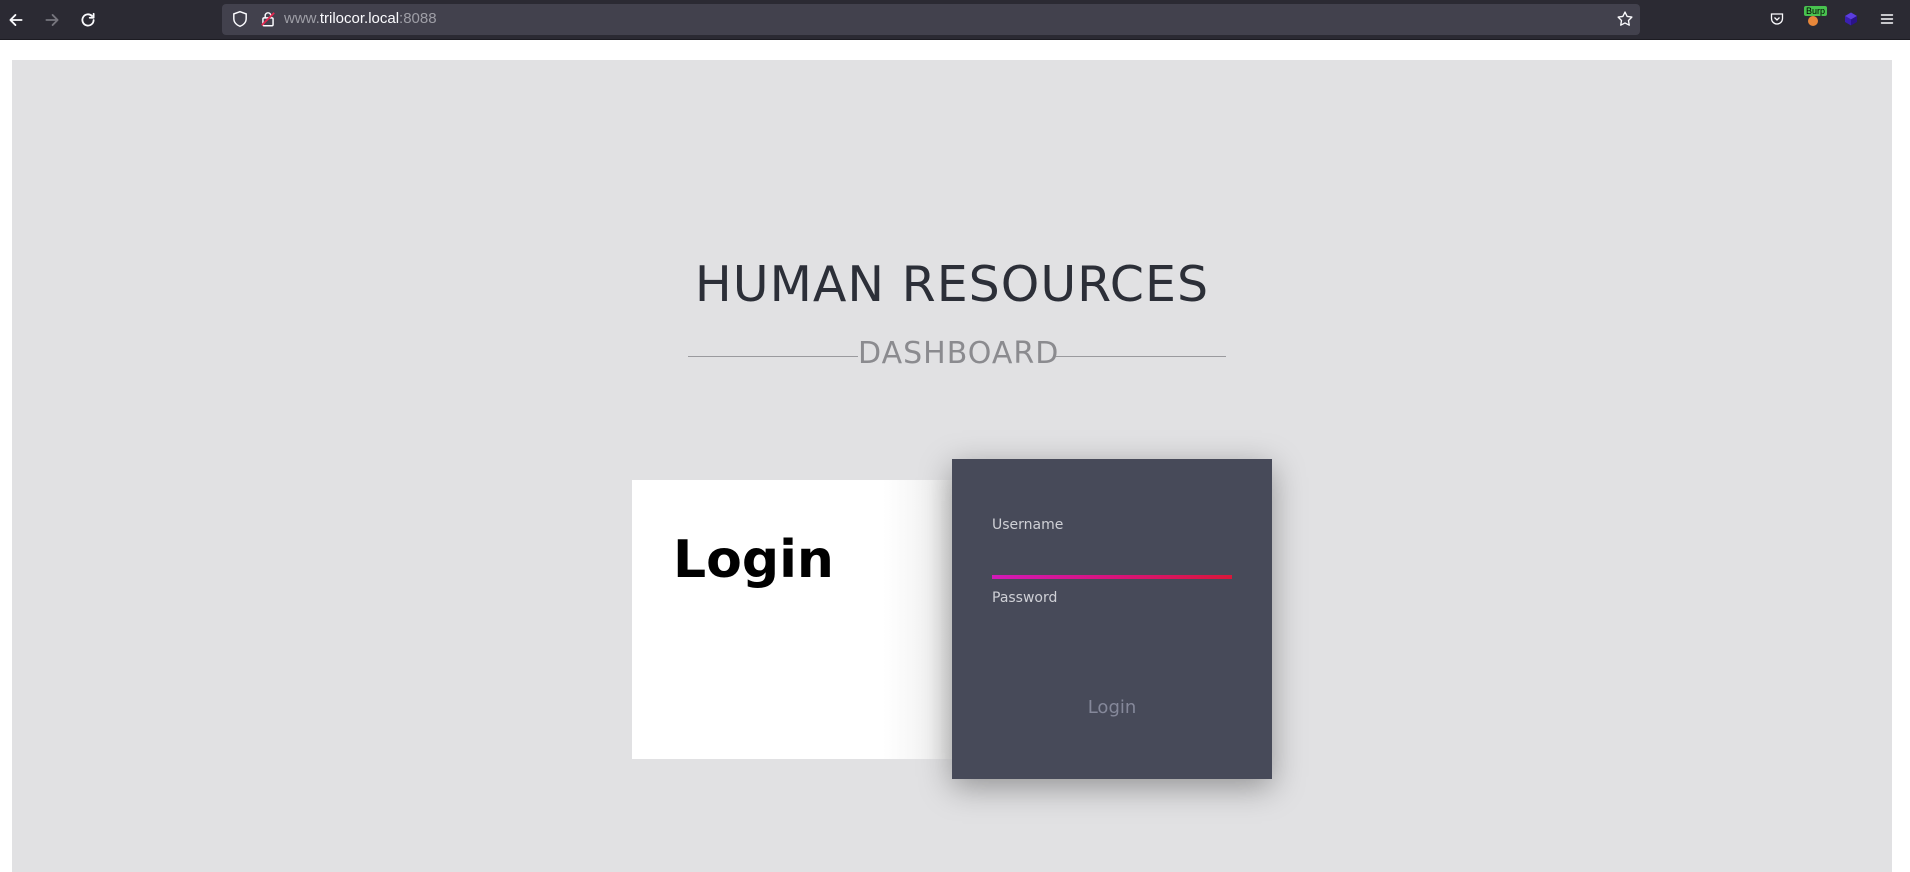 The width and height of the screenshot is (1910, 872). What do you see at coordinates (1112, 631) in the screenshot?
I see `password-input` at bounding box center [1112, 631].